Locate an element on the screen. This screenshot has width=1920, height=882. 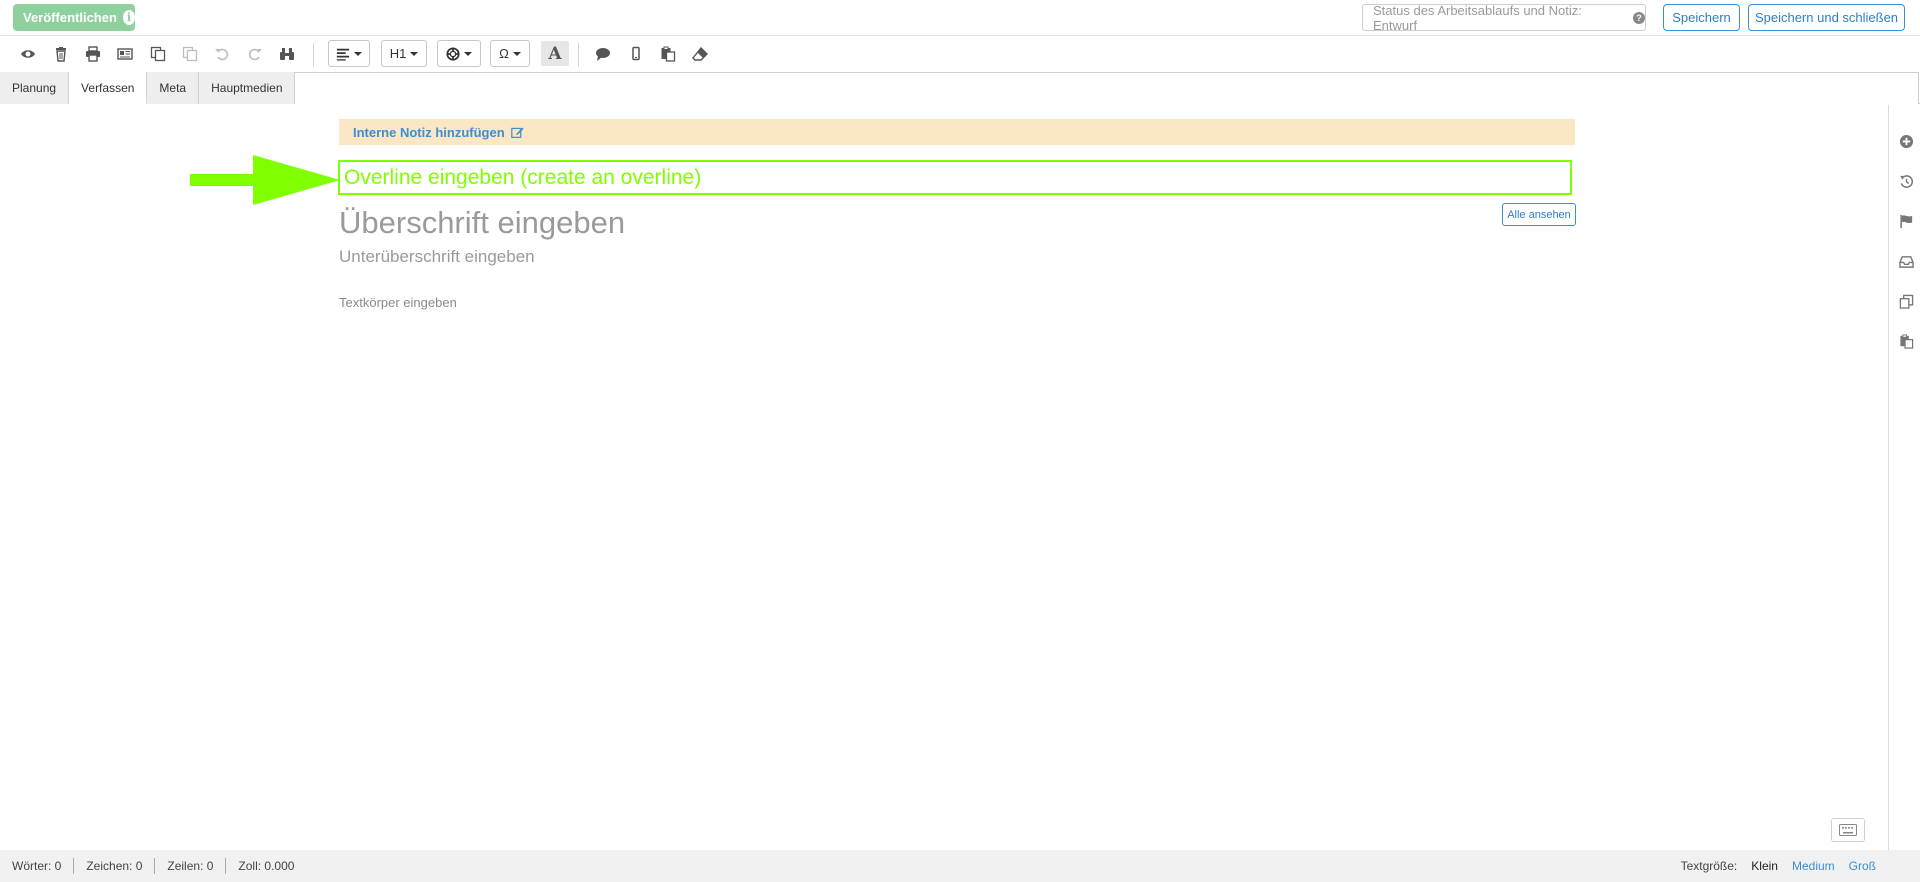
keyboard-shortcuts-button is located at coordinates (1848, 830).